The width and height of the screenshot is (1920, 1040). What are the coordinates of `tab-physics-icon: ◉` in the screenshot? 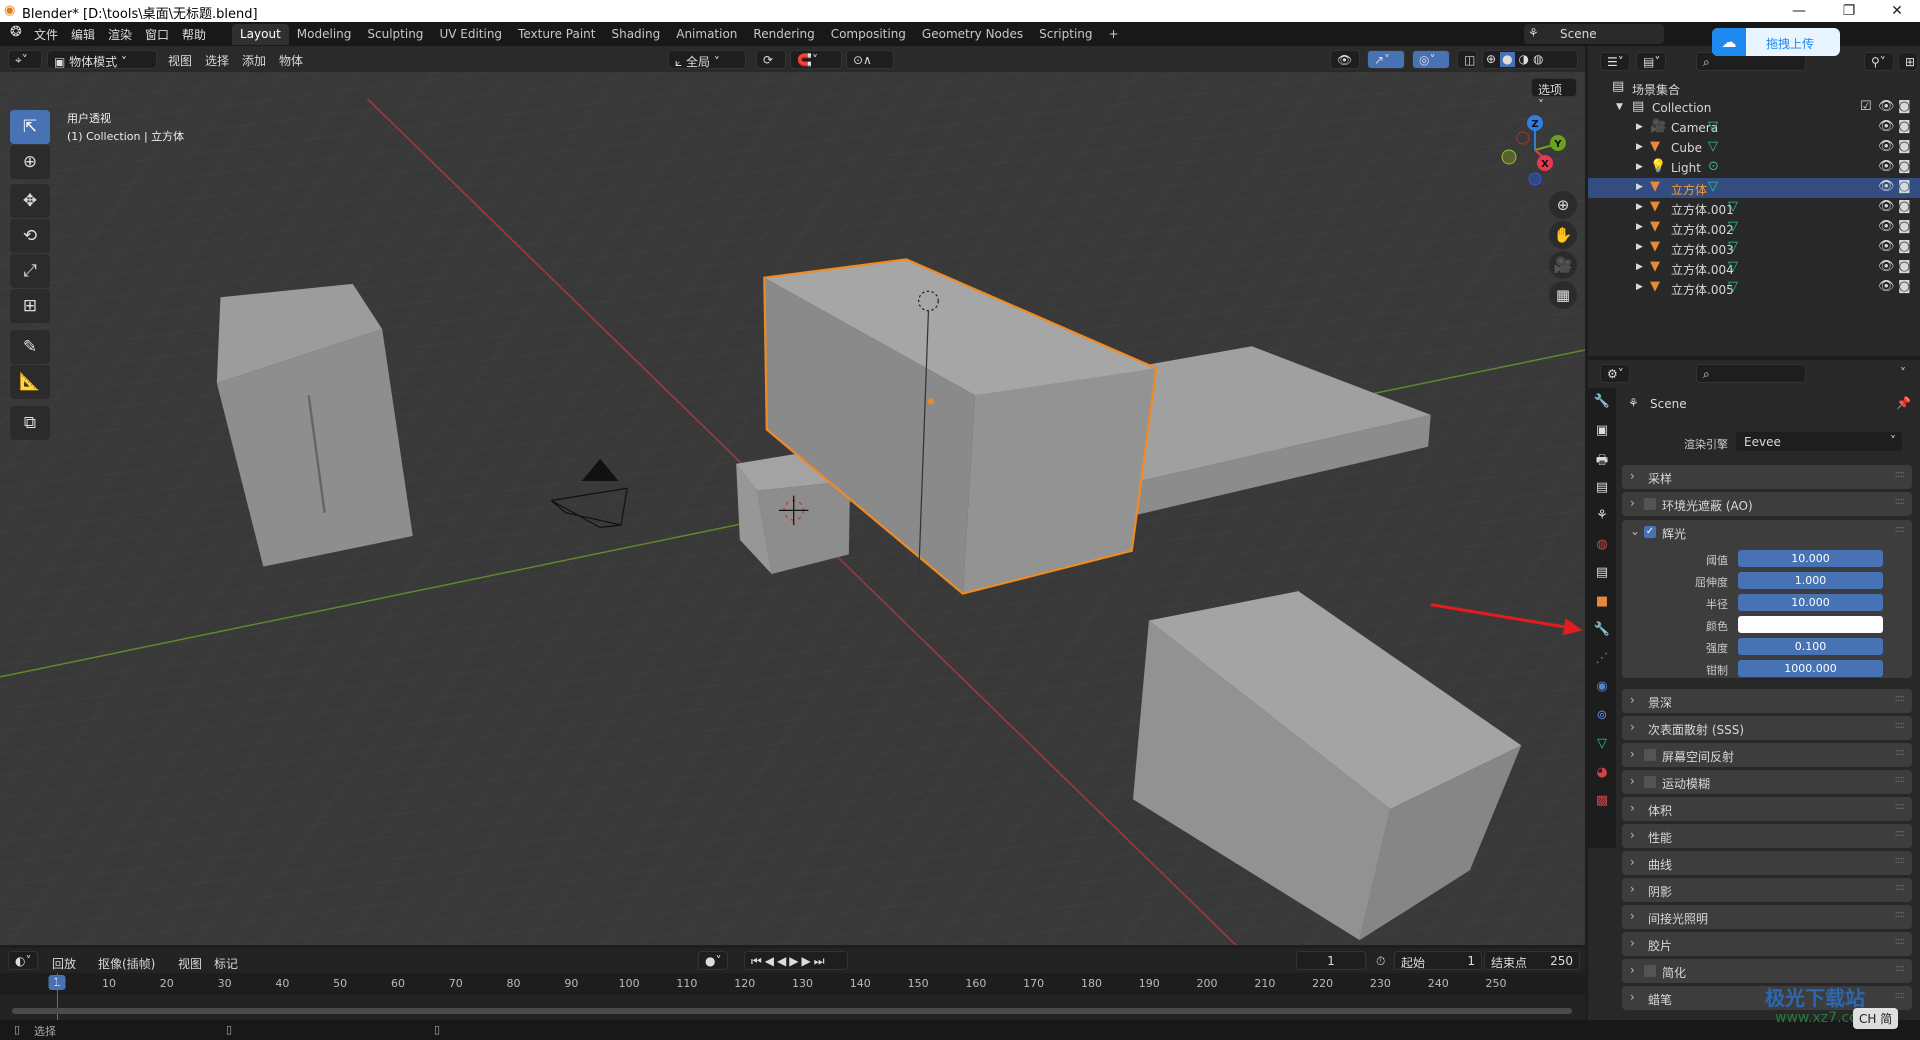 It's located at (1602, 689).